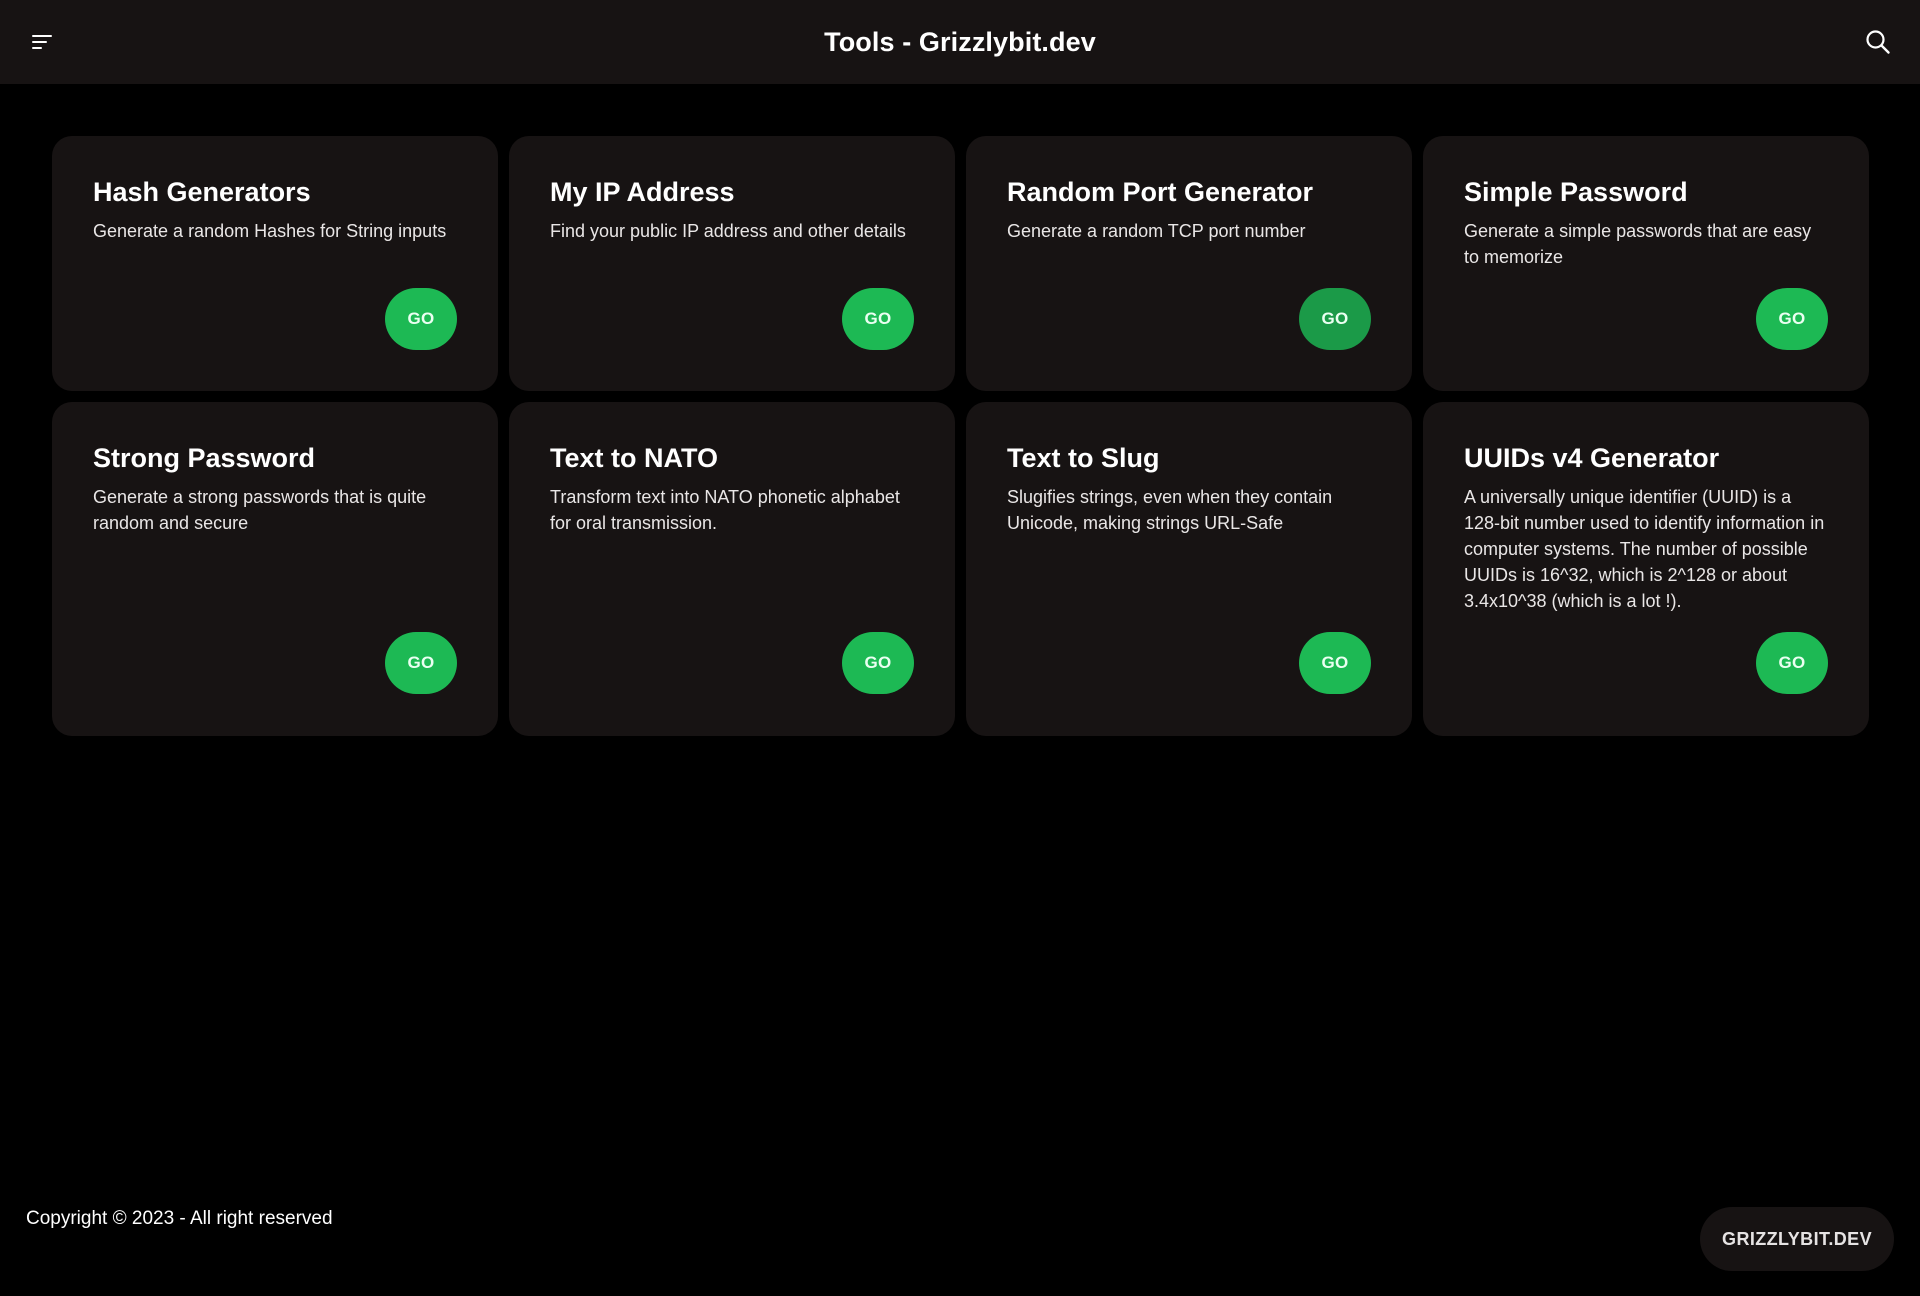 The height and width of the screenshot is (1296, 1920). Describe the element at coordinates (878, 319) in the screenshot. I see `go-button-my-ip-address: GO` at that location.